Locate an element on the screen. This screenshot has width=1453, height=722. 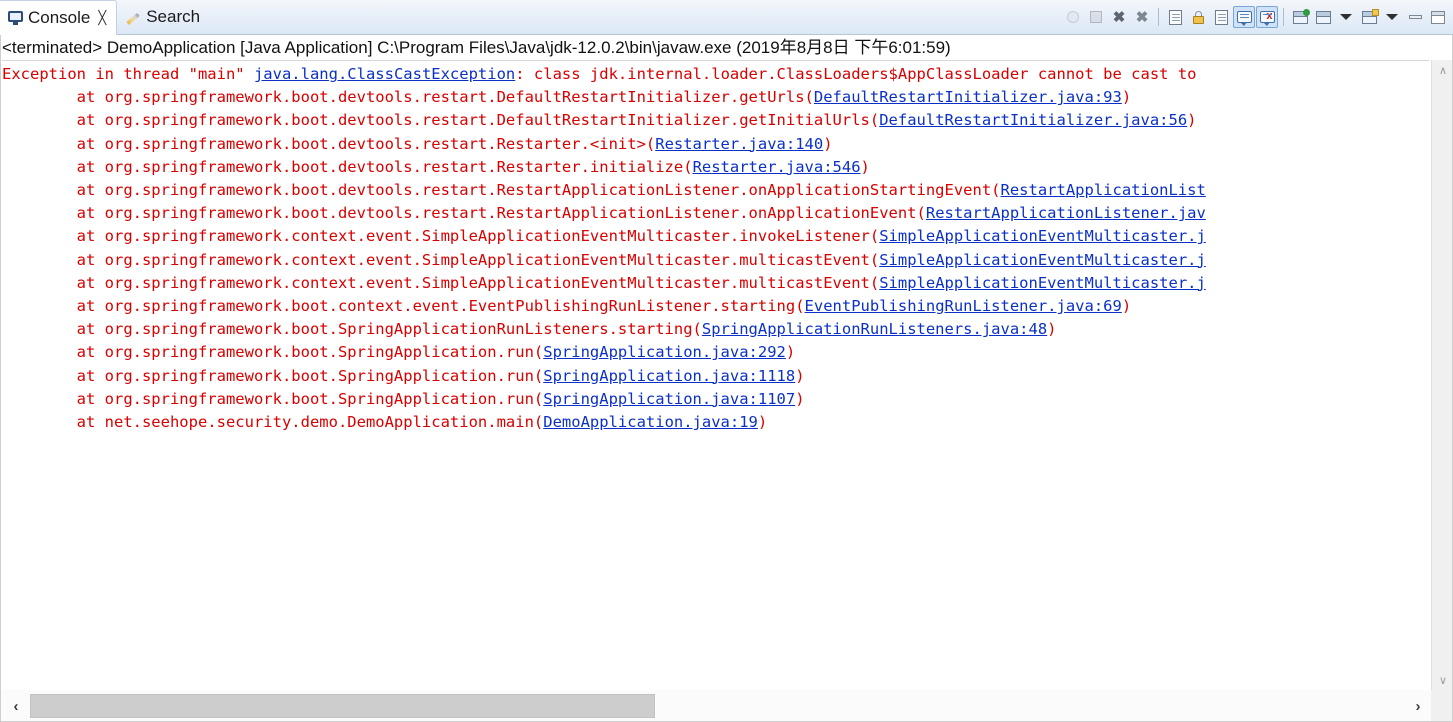
word-wrap-icon is located at coordinates (1221, 17).